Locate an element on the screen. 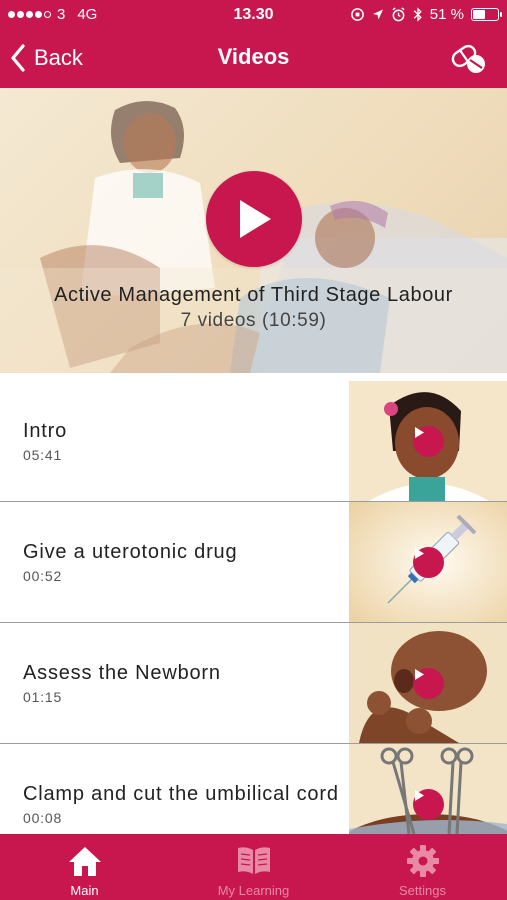 Image resolution: width=507 pixels, height=900 pixels. video-title: Intro is located at coordinates (45, 430).